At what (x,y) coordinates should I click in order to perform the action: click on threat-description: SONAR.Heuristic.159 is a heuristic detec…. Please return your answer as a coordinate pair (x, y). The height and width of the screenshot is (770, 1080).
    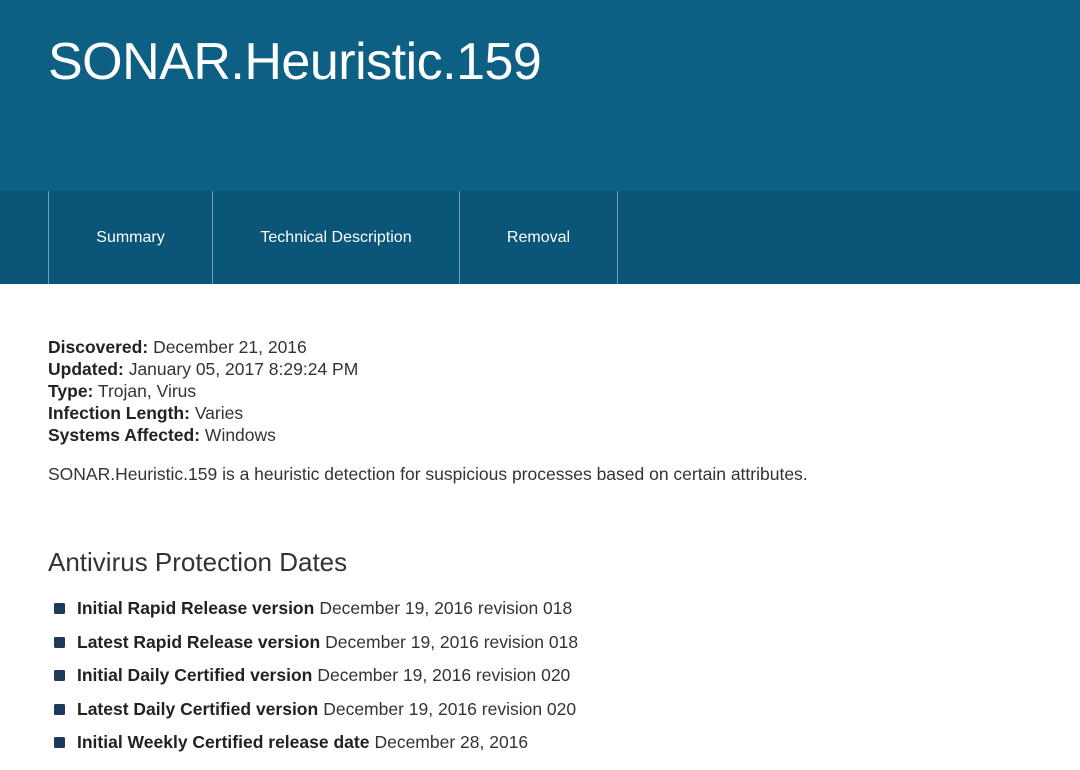
    Looking at the image, I should click on (428, 474).